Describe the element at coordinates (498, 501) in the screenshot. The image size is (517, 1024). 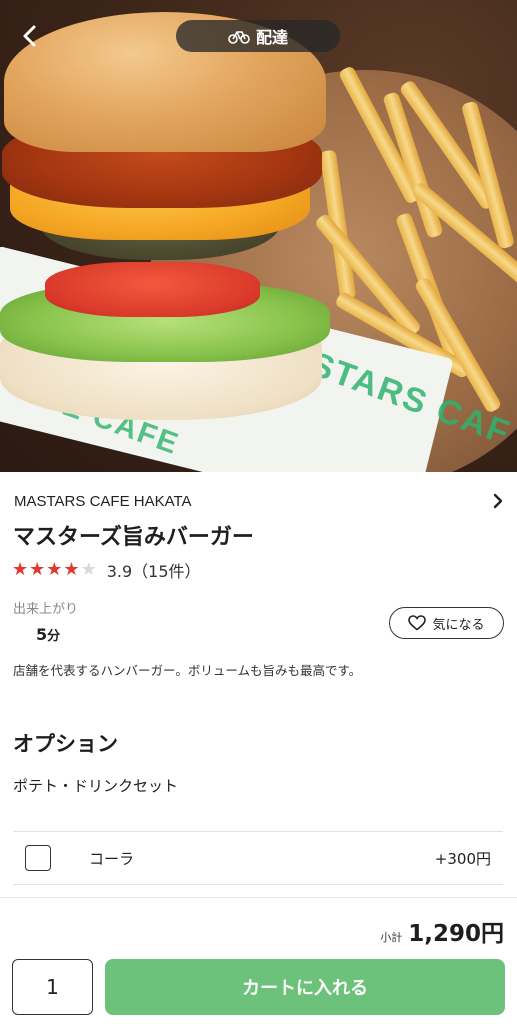
I see `chevron-right-icon` at that location.